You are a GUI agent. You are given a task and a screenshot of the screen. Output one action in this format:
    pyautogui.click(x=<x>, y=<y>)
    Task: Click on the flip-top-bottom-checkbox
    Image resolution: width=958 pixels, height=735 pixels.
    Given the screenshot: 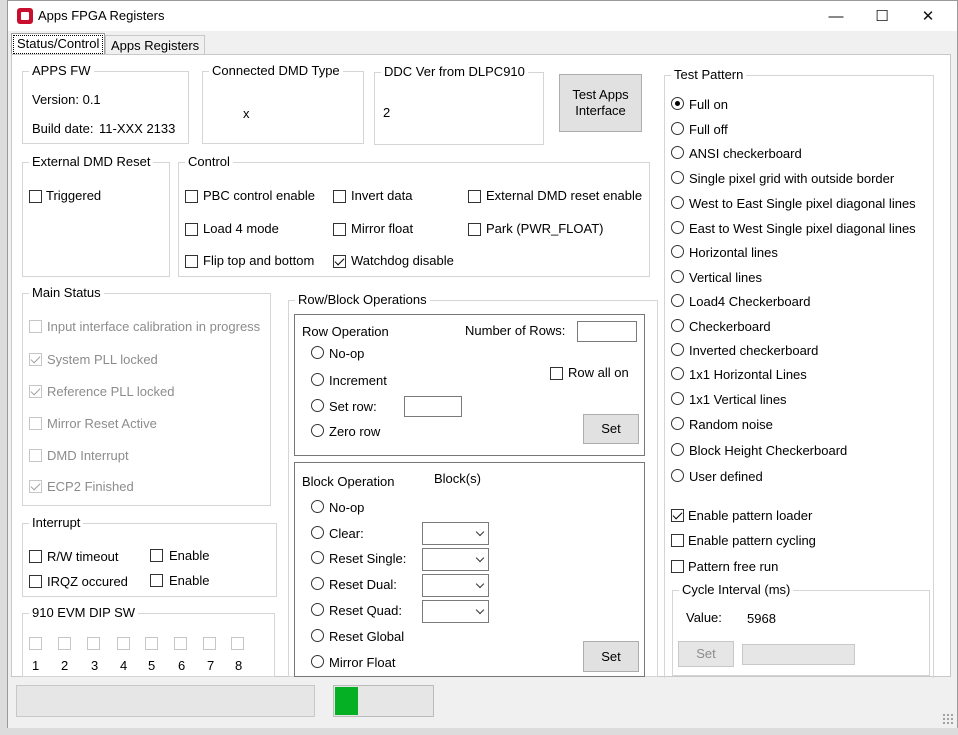 What is the action you would take?
    pyautogui.click(x=191, y=261)
    